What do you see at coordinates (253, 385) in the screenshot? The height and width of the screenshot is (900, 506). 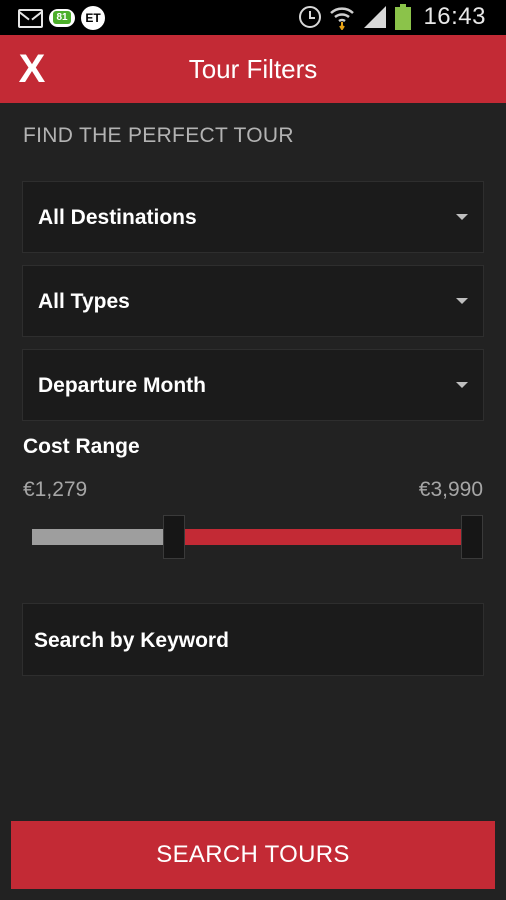 I see `departure-month-select: Departure Month` at bounding box center [253, 385].